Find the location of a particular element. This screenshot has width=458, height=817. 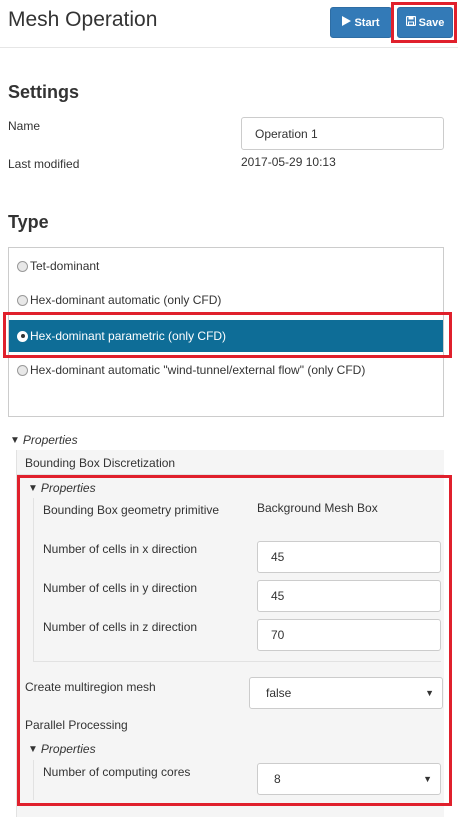

bounding-box-properties-toggle: ▼ Properties is located at coordinates (62, 488).